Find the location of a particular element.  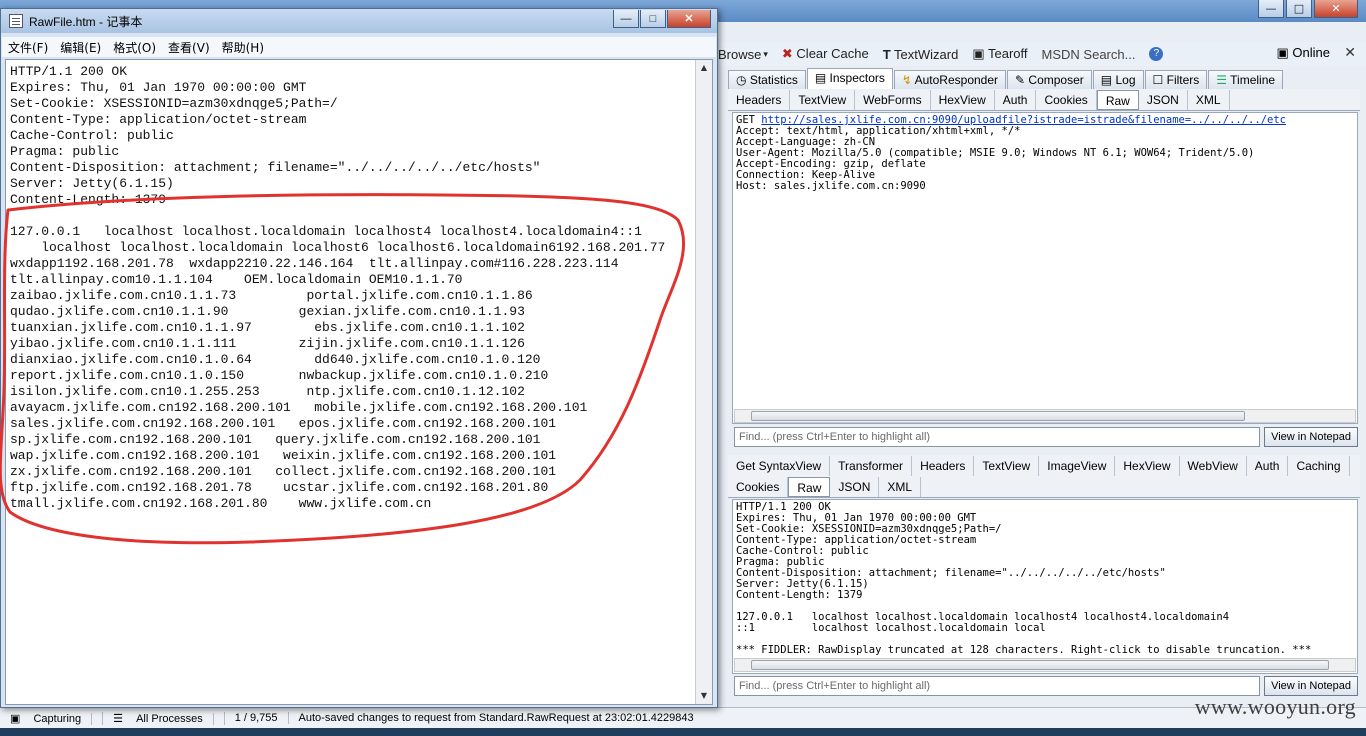

resp-tab-raw: Raw is located at coordinates (809, 487).